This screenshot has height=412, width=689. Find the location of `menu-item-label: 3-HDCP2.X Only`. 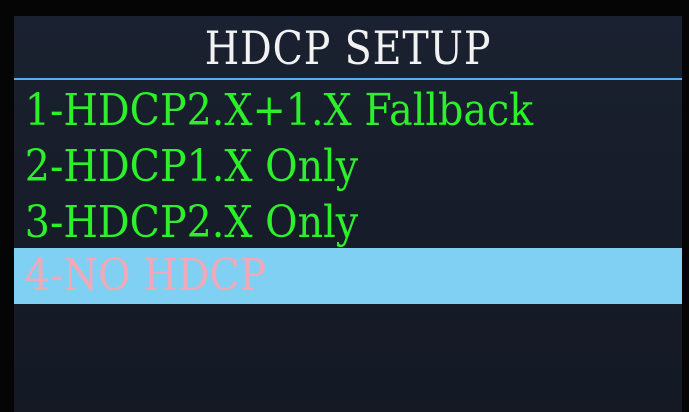

menu-item-label: 3-HDCP2.X Only is located at coordinates (191, 222).